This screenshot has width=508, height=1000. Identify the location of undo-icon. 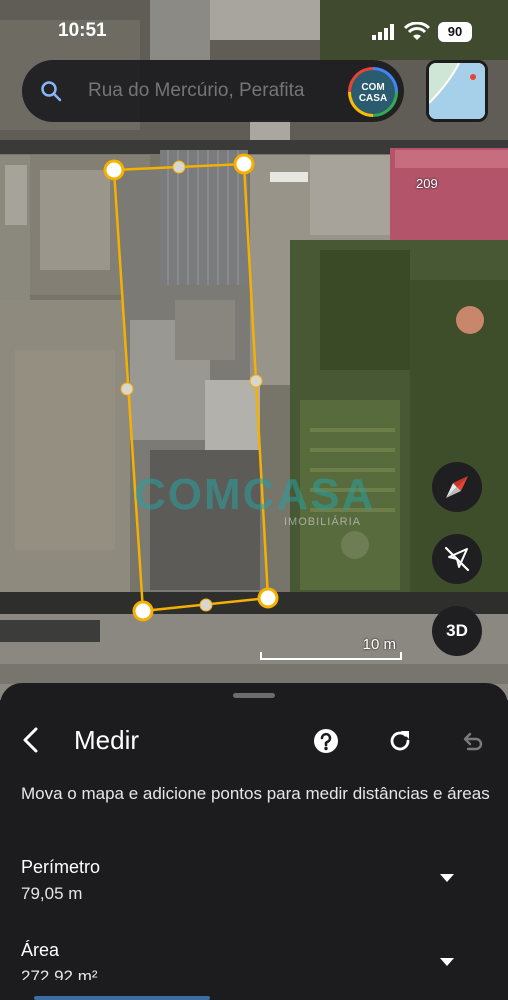
(472, 741).